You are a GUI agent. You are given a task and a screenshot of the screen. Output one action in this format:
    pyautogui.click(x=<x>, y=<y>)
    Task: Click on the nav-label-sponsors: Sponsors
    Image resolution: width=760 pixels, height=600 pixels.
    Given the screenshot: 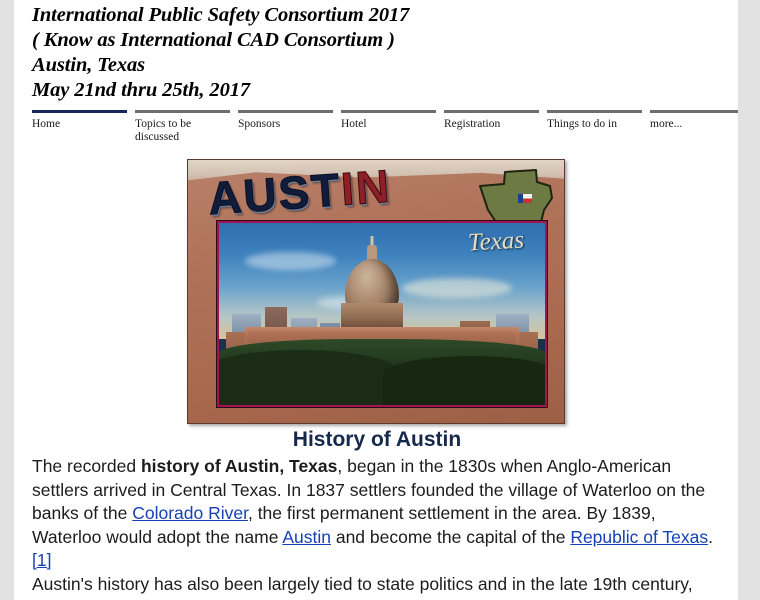 What is the action you would take?
    pyautogui.click(x=259, y=124)
    